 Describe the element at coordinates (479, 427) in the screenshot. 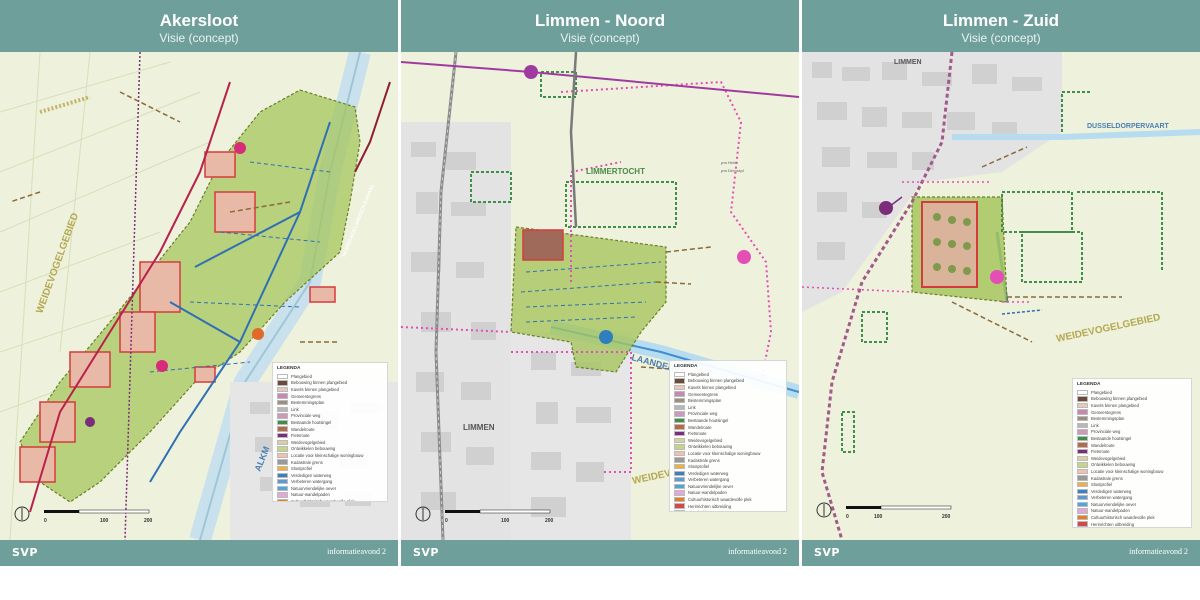

I see `map-label: LIMMEN` at that location.